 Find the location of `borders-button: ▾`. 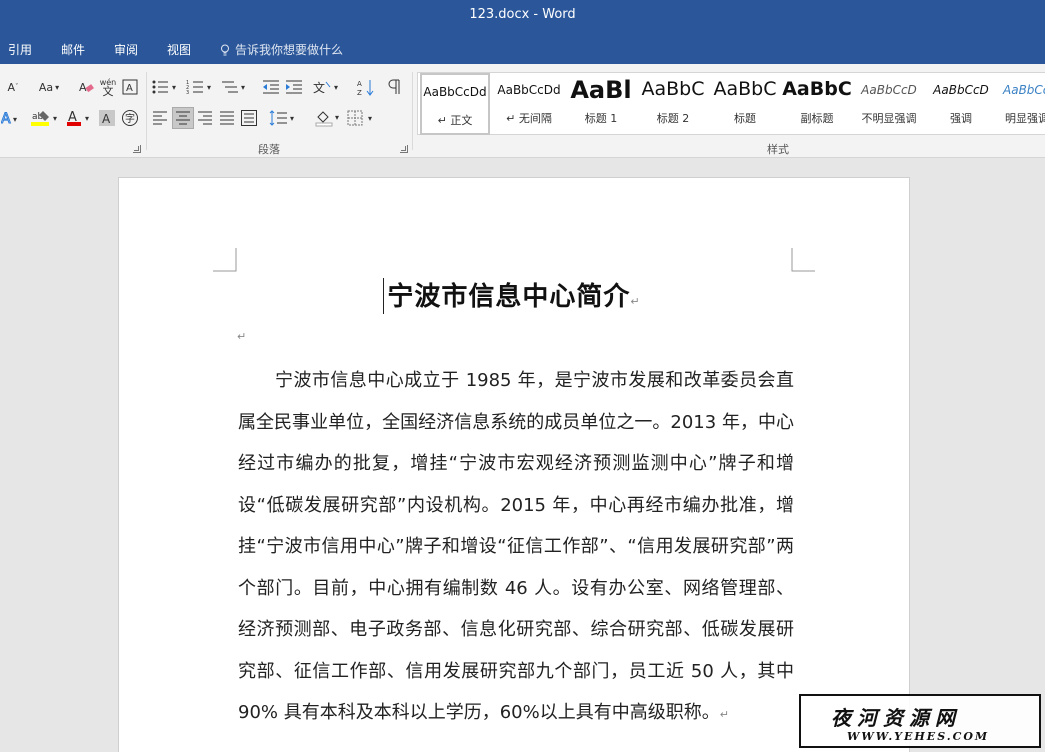

borders-button: ▾ is located at coordinates (362, 118).